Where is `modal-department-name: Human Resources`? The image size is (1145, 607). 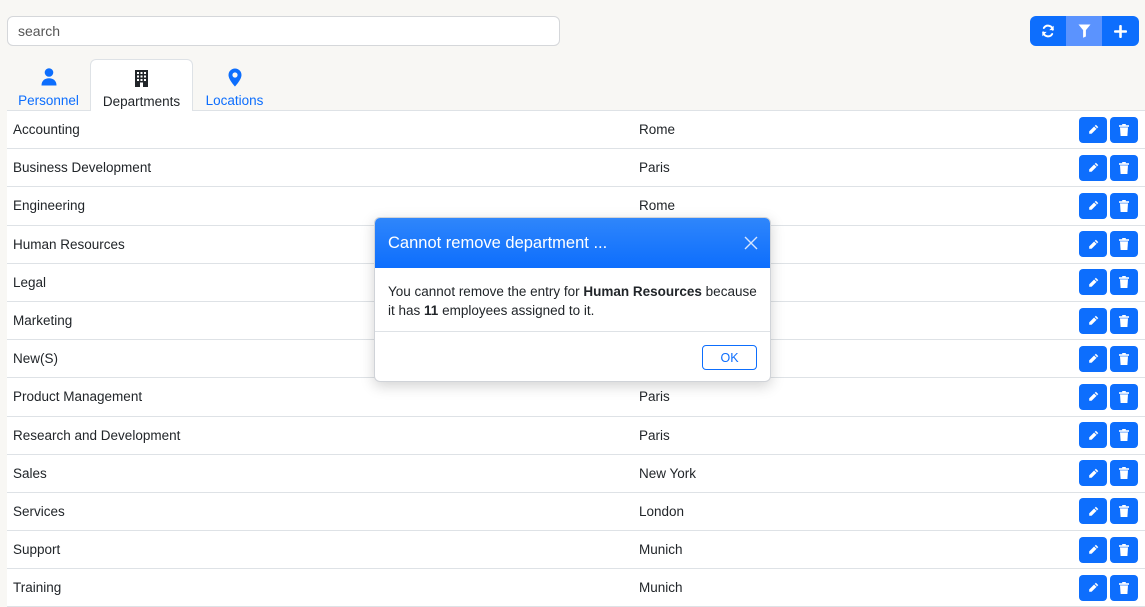 modal-department-name: Human Resources is located at coordinates (642, 291).